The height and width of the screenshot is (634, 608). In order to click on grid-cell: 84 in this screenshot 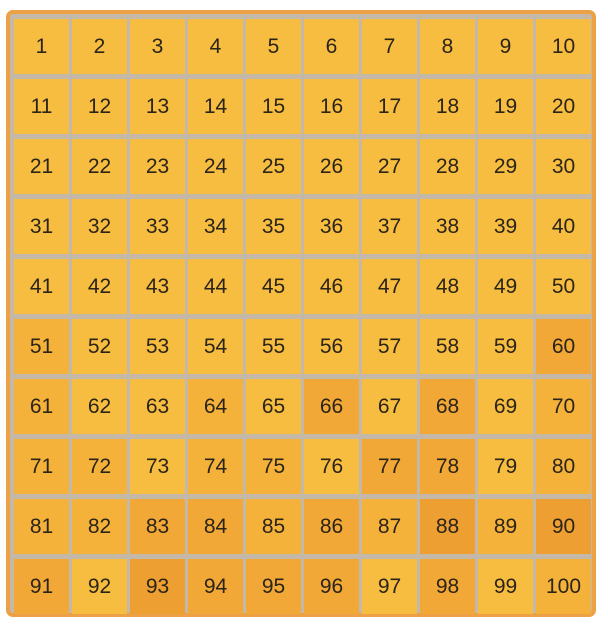, I will do `click(215, 526)`.